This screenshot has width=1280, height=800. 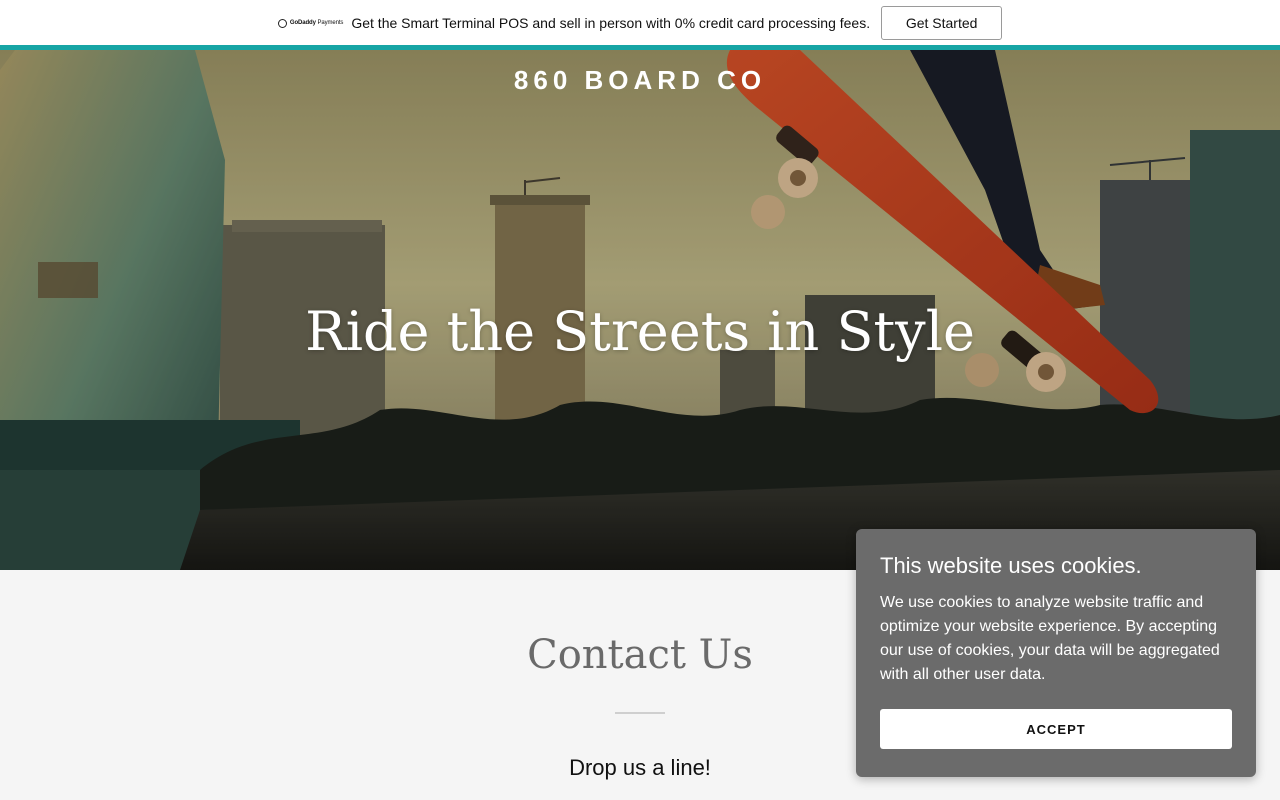 I want to click on cookie-title: This website uses cookies., so click(x=1011, y=565).